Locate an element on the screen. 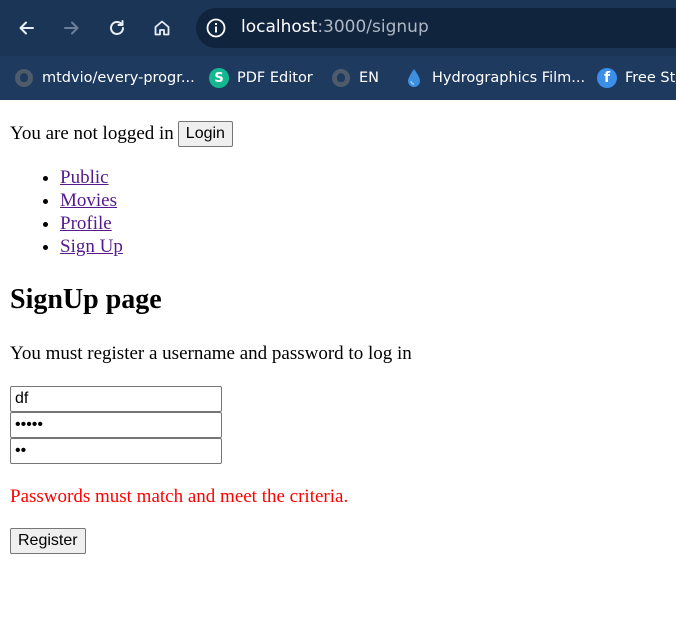  url-text: localhost:3000/signup is located at coordinates (335, 27).